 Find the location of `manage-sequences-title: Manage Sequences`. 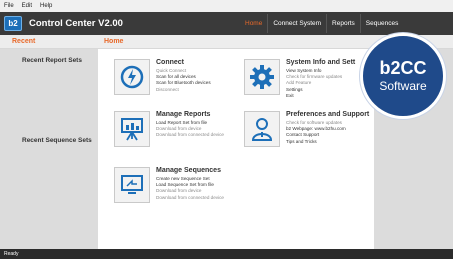

manage-sequences-title: Manage Sequences is located at coordinates (188, 170).